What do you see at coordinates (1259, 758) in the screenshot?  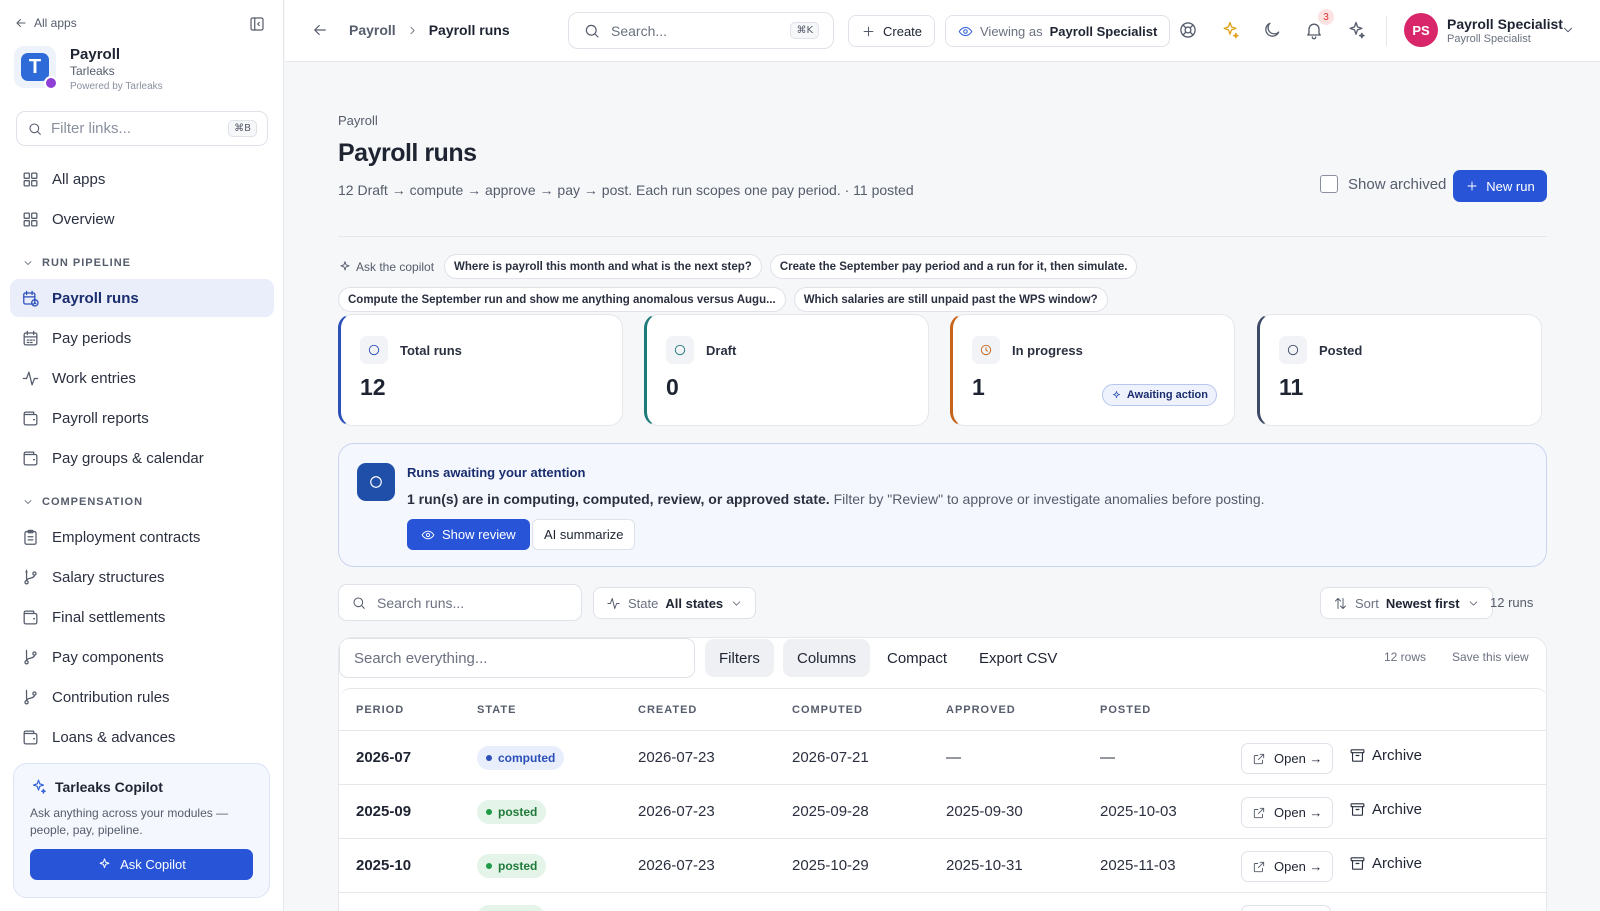 I see `external-link-icon` at bounding box center [1259, 758].